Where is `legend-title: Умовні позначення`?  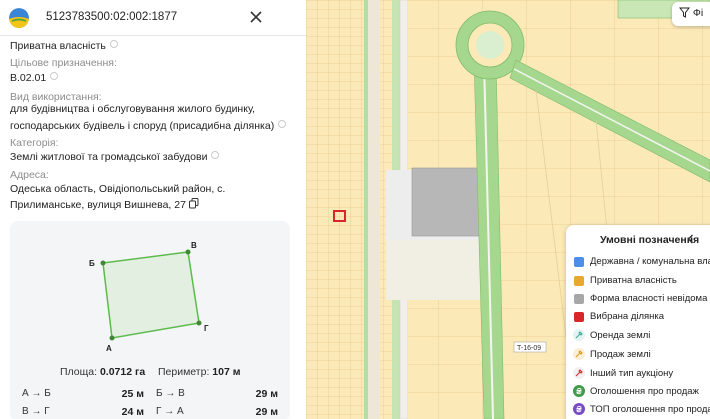
legend-title: Умовні позначення is located at coordinates (650, 240).